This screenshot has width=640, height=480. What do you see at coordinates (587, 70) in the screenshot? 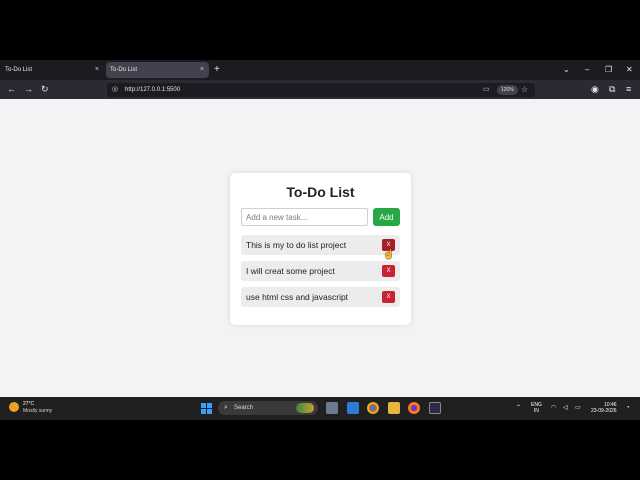
I see `minimize-icon: –` at bounding box center [587, 70].